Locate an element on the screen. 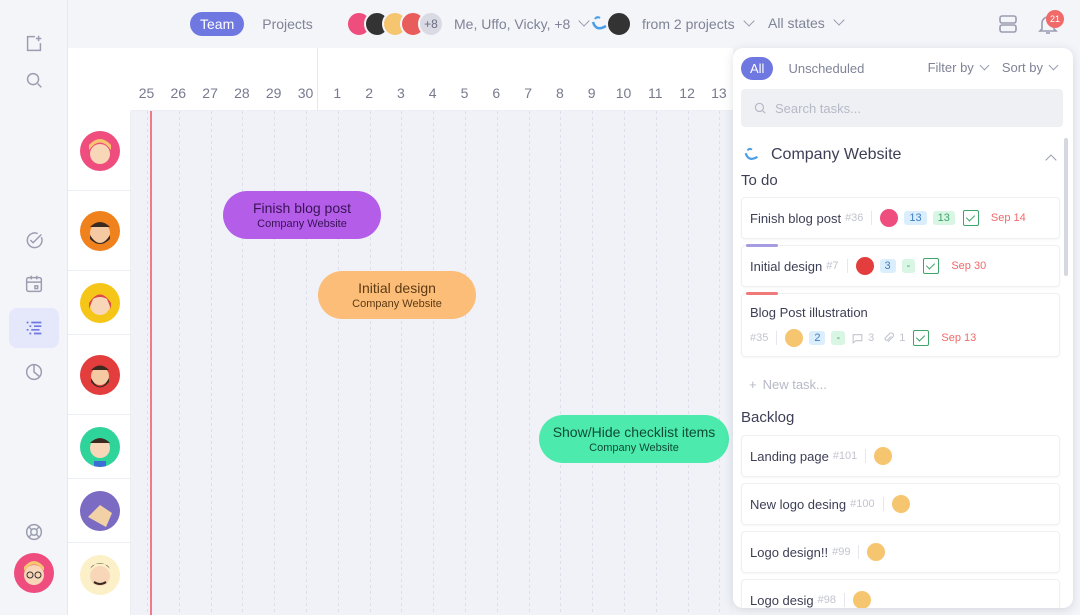 The width and height of the screenshot is (1080, 615). date-label: 28 is located at coordinates (242, 93).